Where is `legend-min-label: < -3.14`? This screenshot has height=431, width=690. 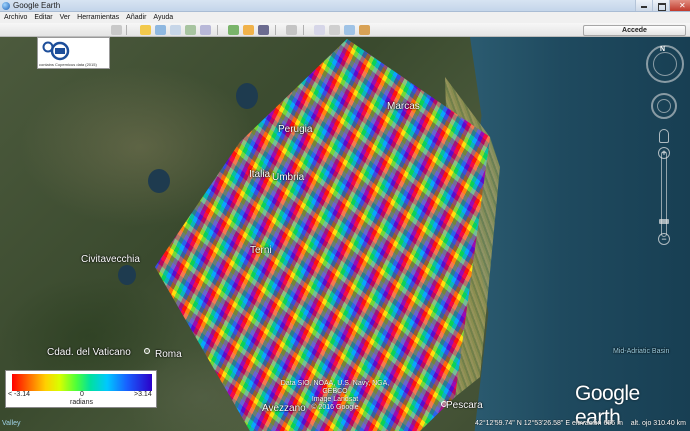
legend-min-label: < -3.14 is located at coordinates (19, 394).